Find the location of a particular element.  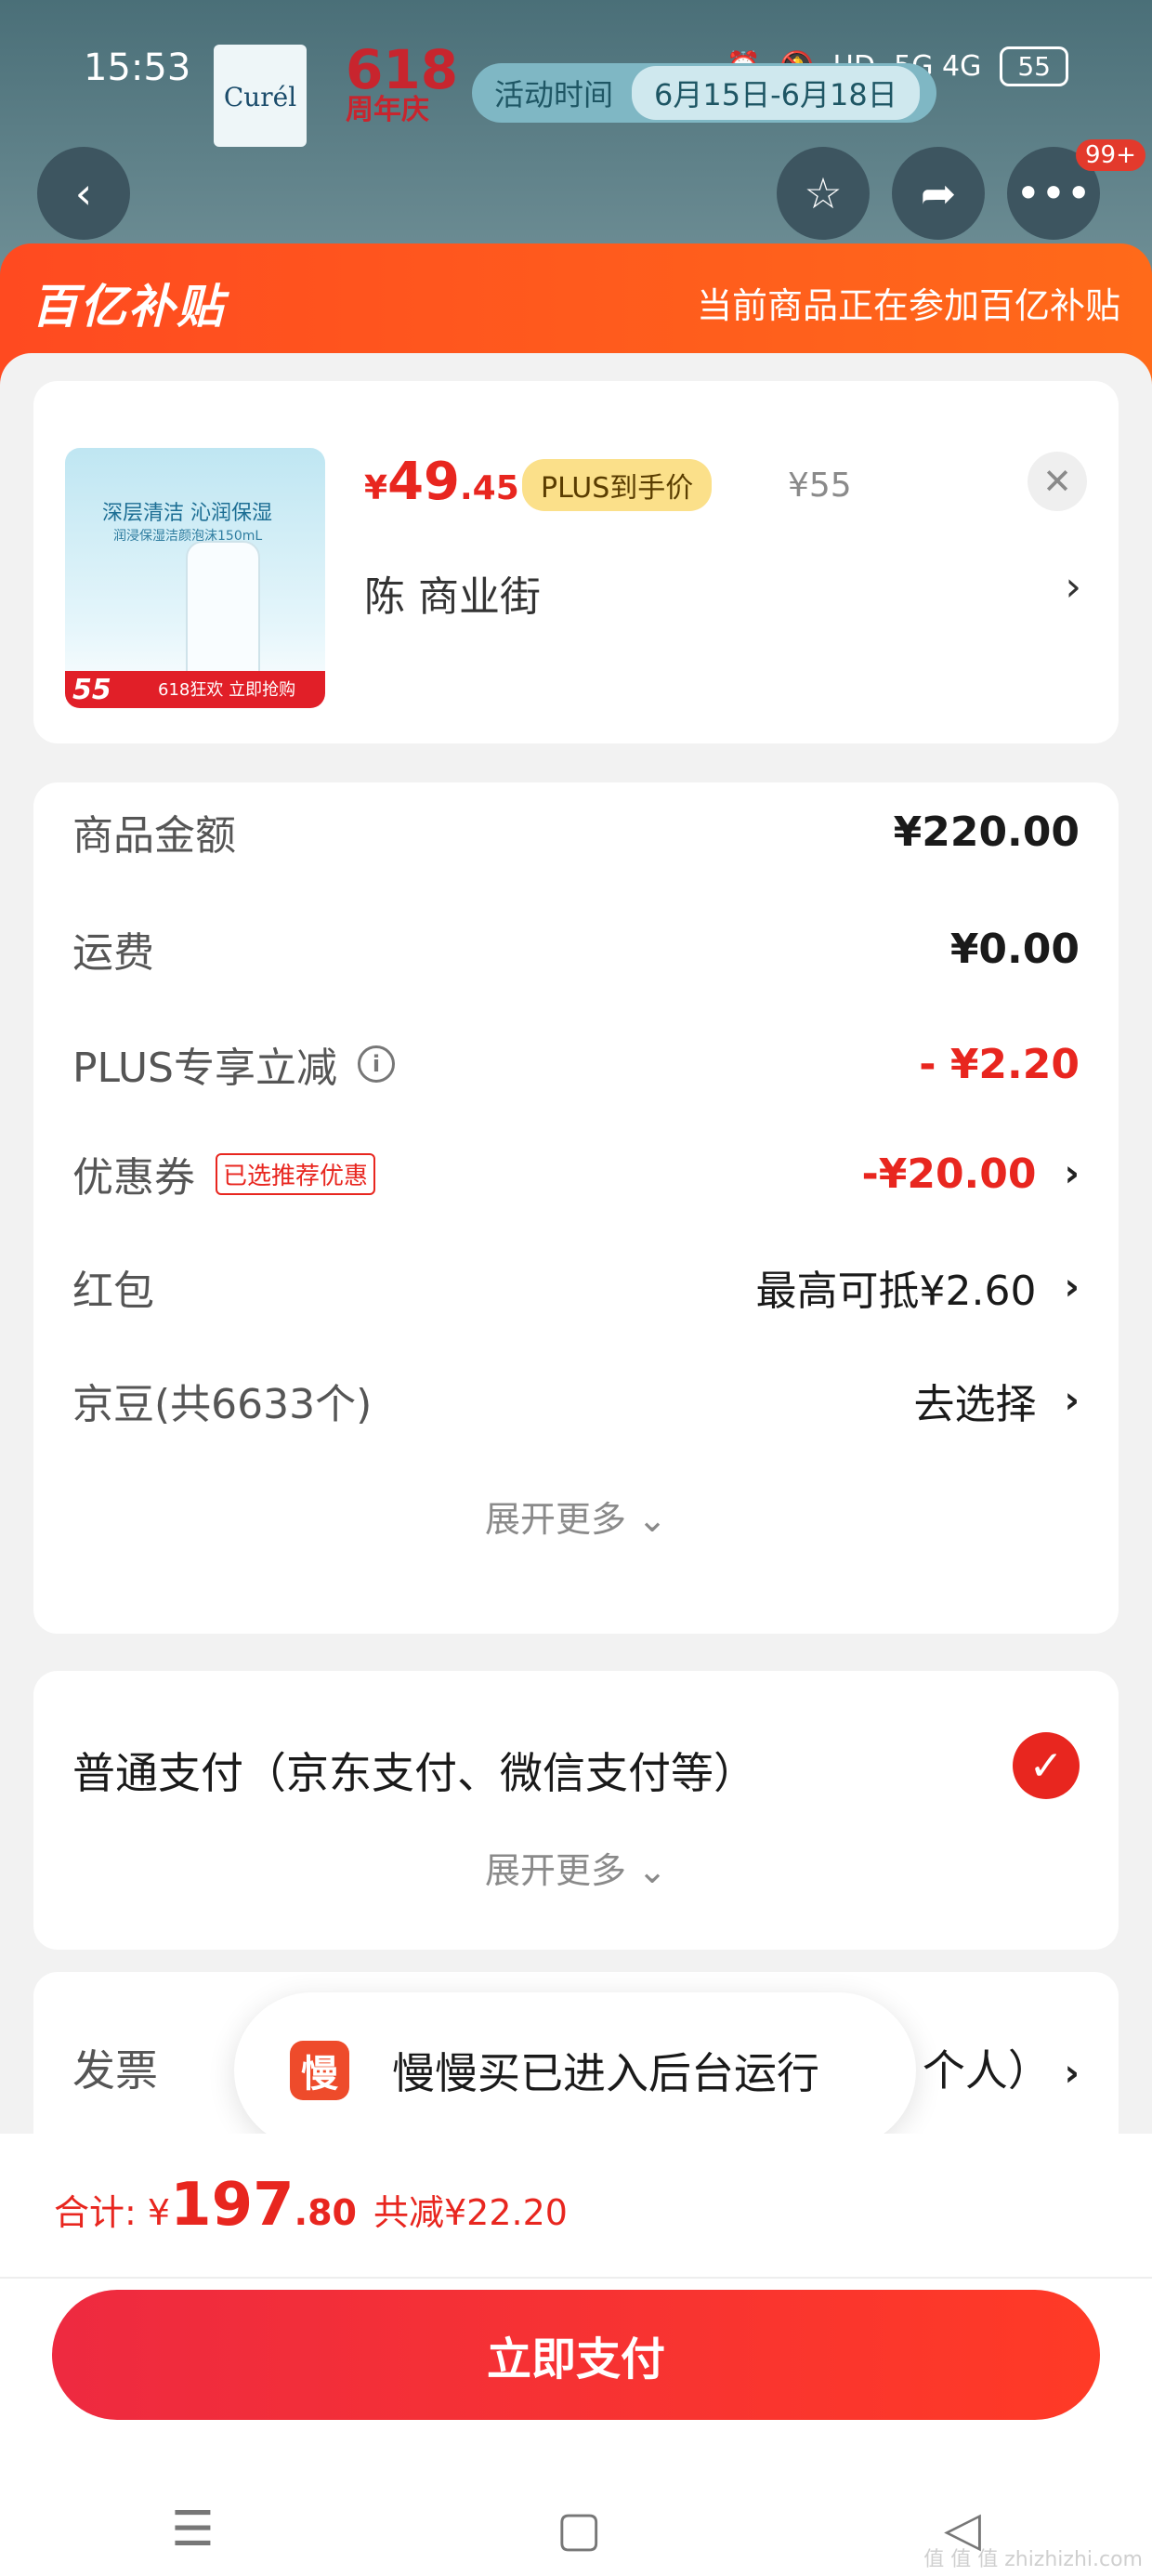

goods-amount-label: 商品金额 is located at coordinates (154, 836).